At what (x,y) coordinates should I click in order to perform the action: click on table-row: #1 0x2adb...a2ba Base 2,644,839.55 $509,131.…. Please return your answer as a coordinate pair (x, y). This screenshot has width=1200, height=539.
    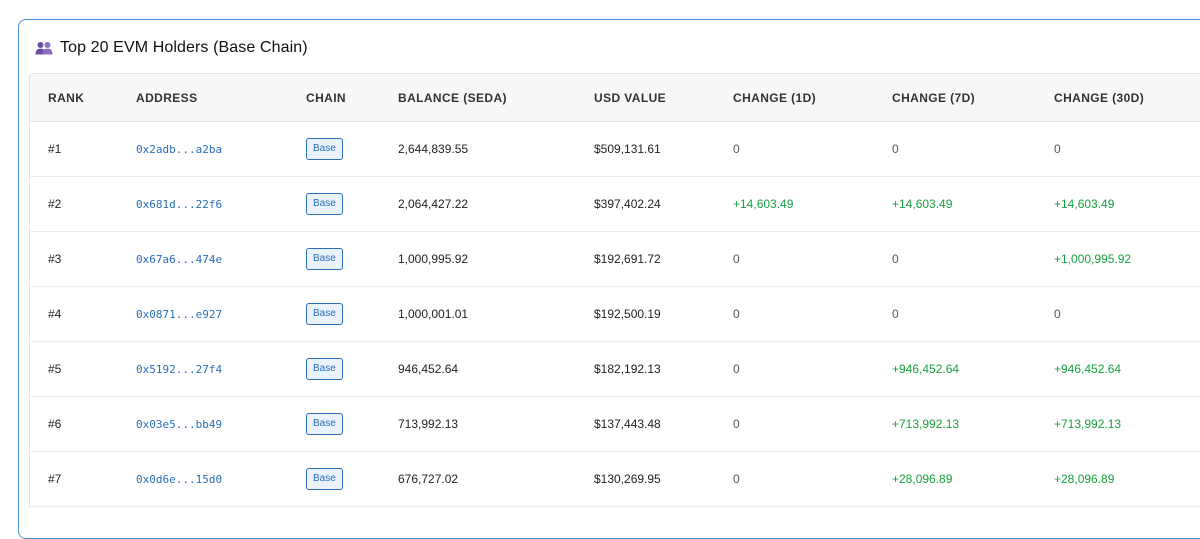
    Looking at the image, I should click on (615, 149).